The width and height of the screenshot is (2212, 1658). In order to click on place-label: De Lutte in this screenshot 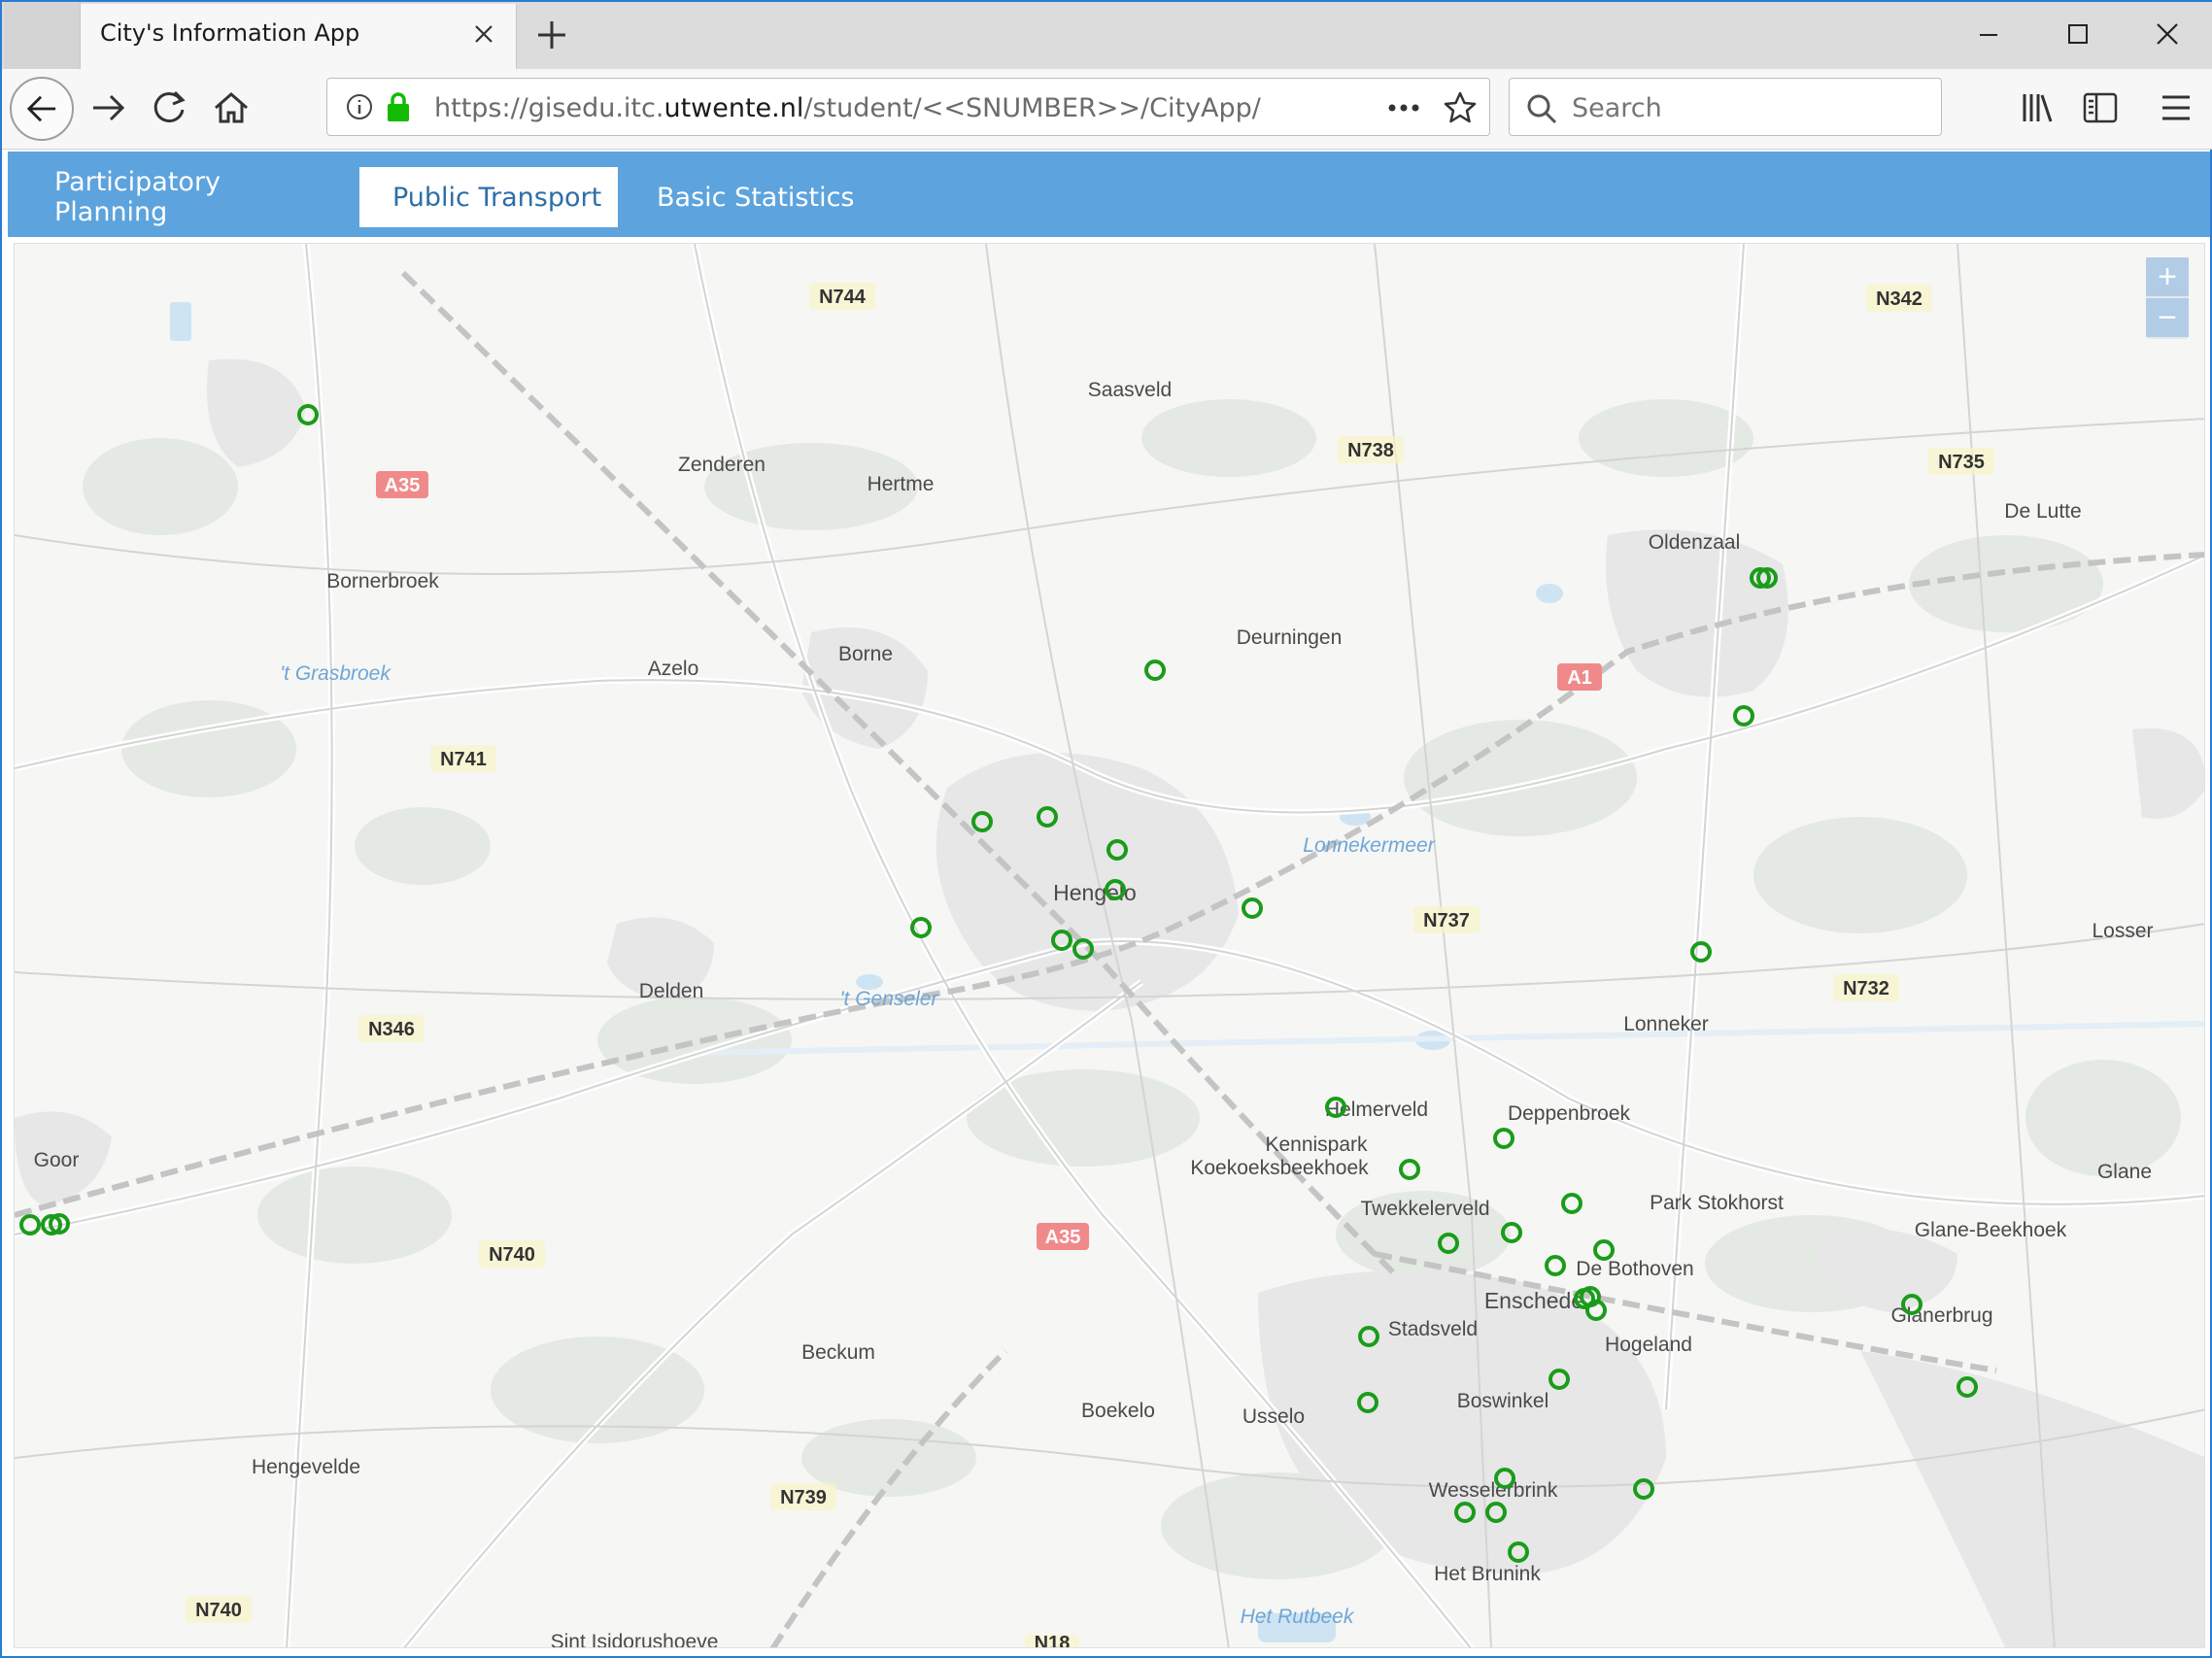, I will do `click(2043, 511)`.